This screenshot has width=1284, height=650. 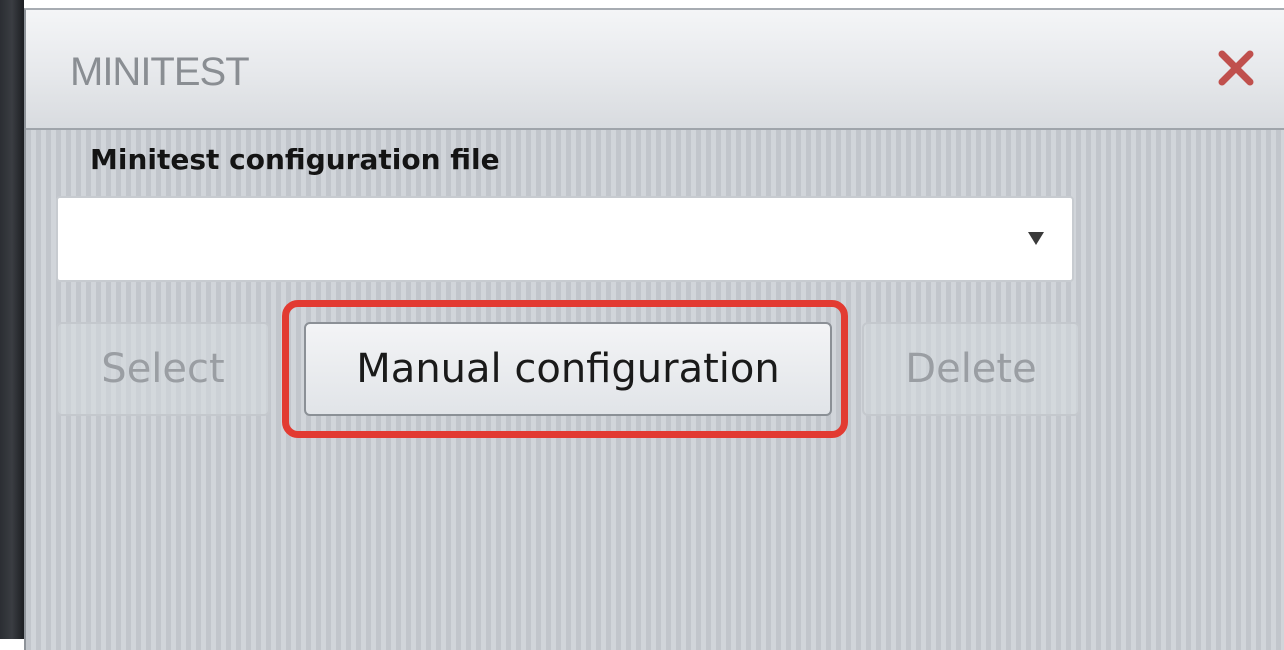 I want to click on window-title: MINITEST, so click(x=160, y=72).